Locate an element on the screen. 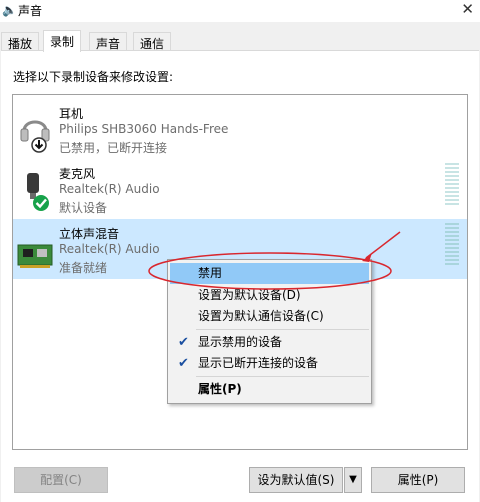  device-status: 已禁用，已断开连接 is located at coordinates (113, 148).